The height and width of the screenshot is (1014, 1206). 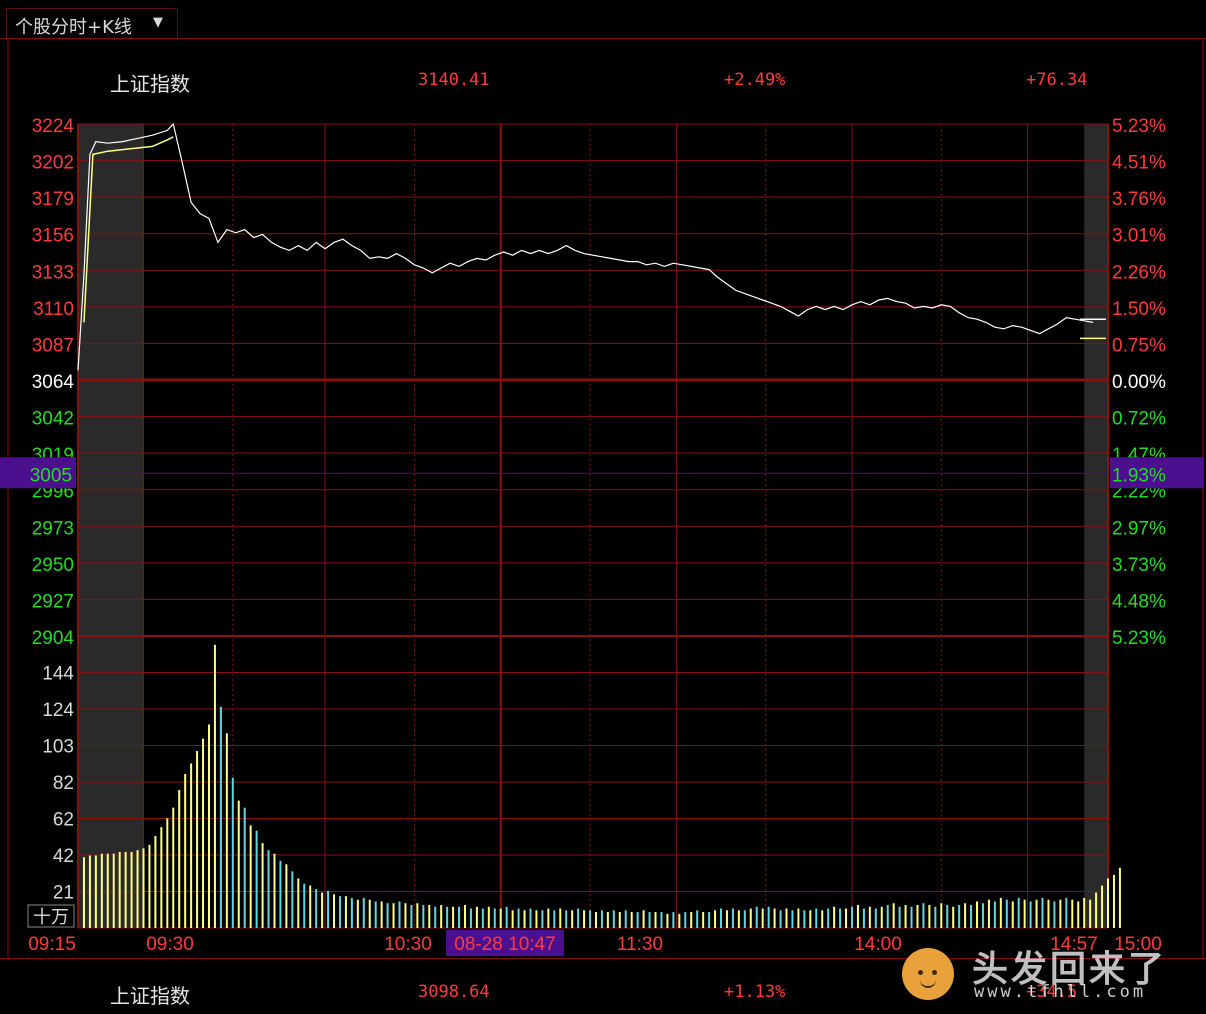 I want to click on y-tick-label: 3156, so click(x=53, y=236).